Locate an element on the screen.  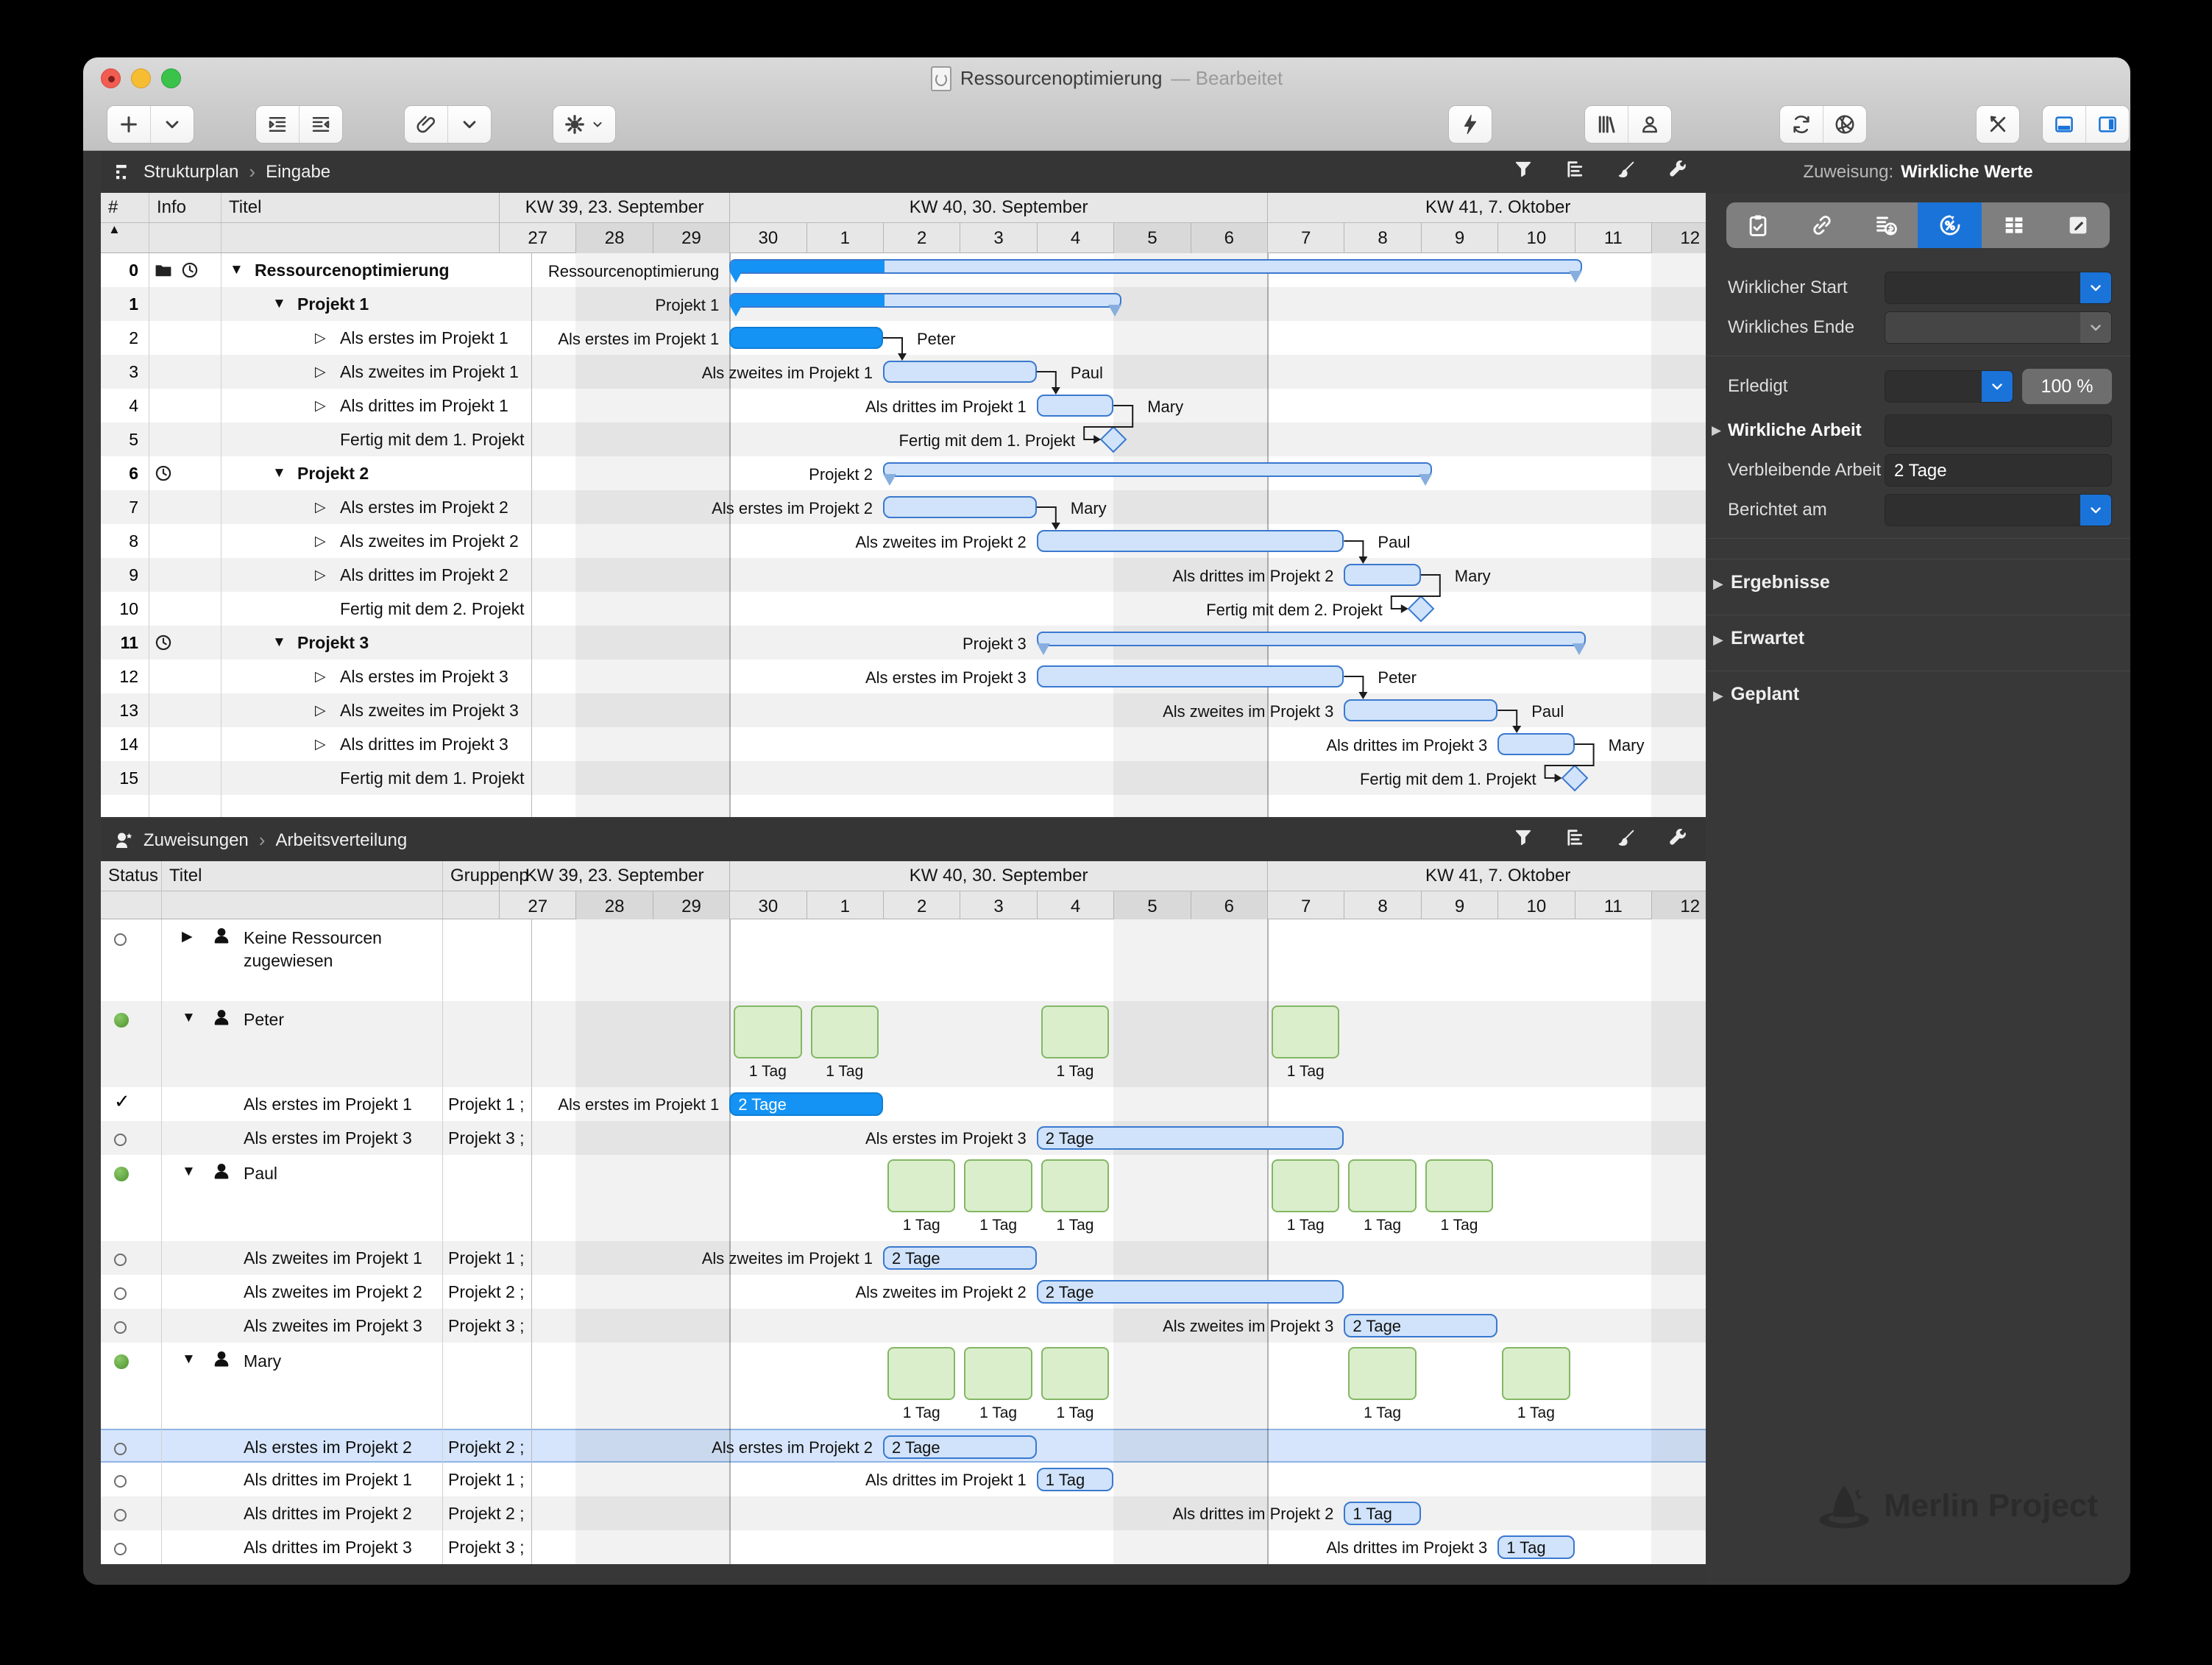
inspector-tab-cost-icon is located at coordinates (1886, 225).